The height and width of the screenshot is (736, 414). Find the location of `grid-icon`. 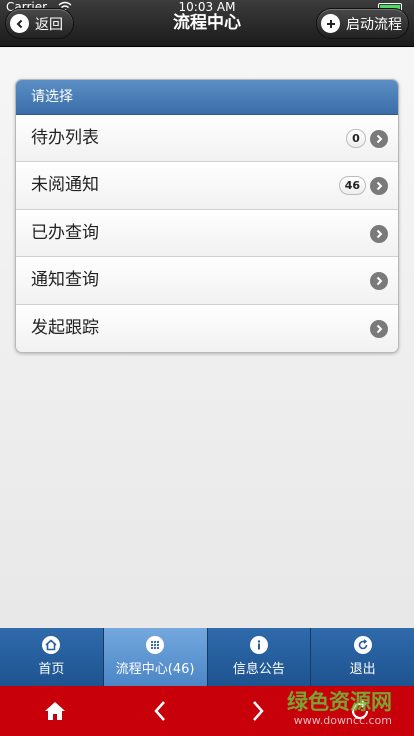

grid-icon is located at coordinates (155, 645).